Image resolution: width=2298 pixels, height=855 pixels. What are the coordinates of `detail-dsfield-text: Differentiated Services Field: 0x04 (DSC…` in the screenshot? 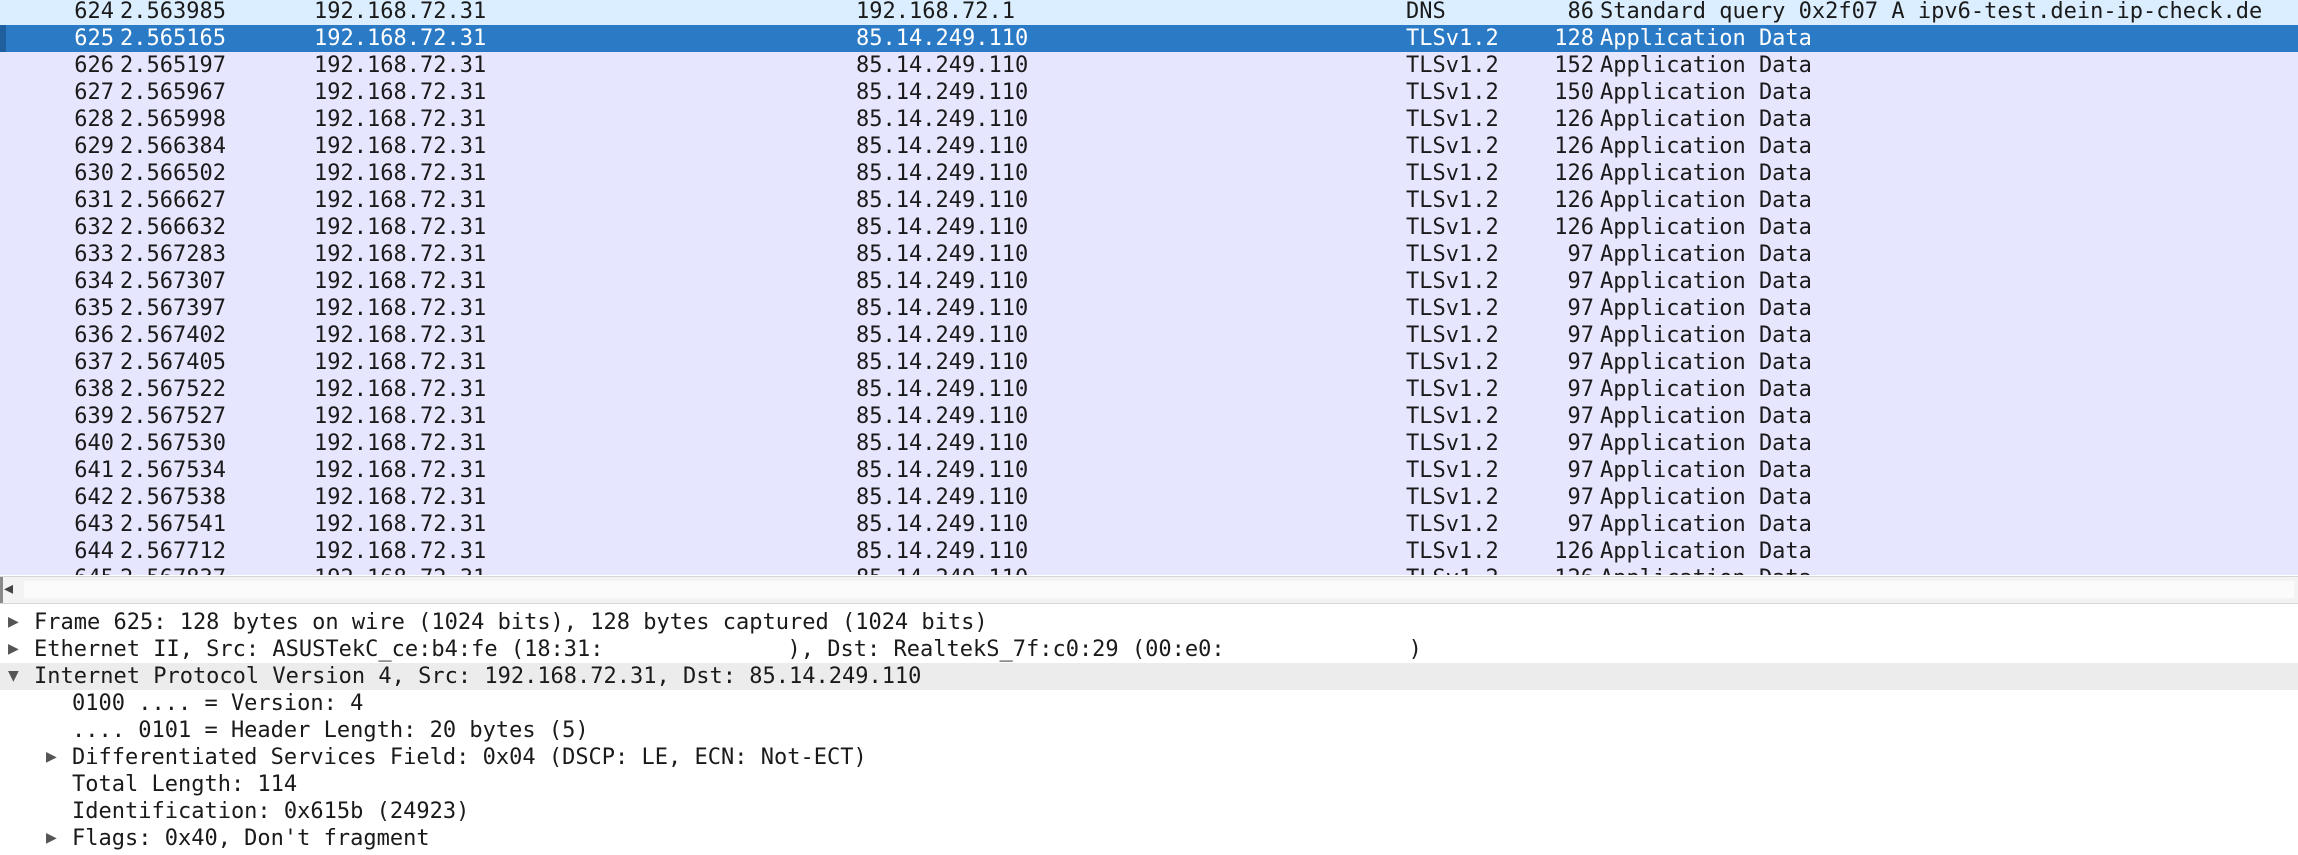 It's located at (469, 757).